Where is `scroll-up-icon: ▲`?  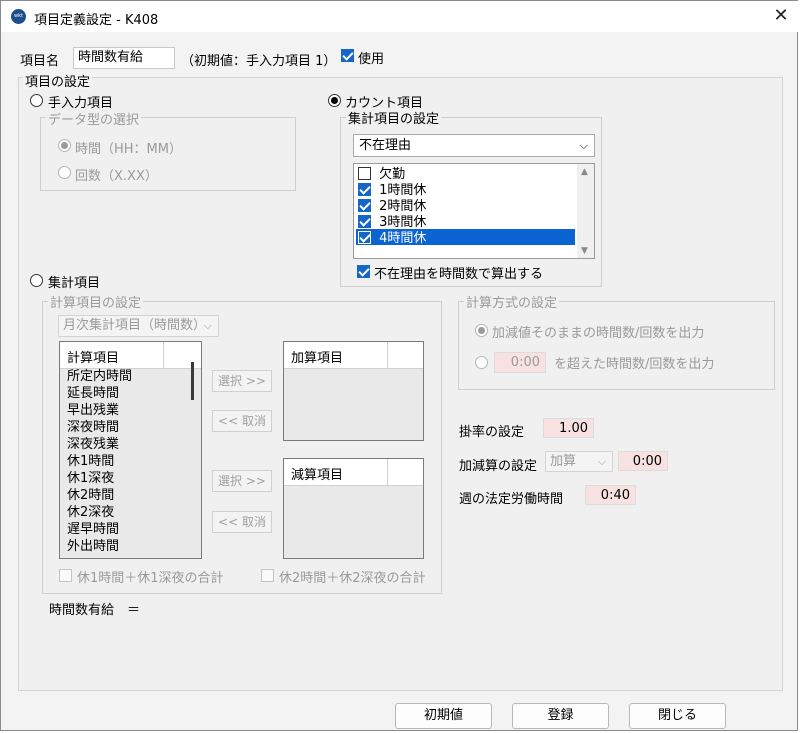 scroll-up-icon: ▲ is located at coordinates (584, 172).